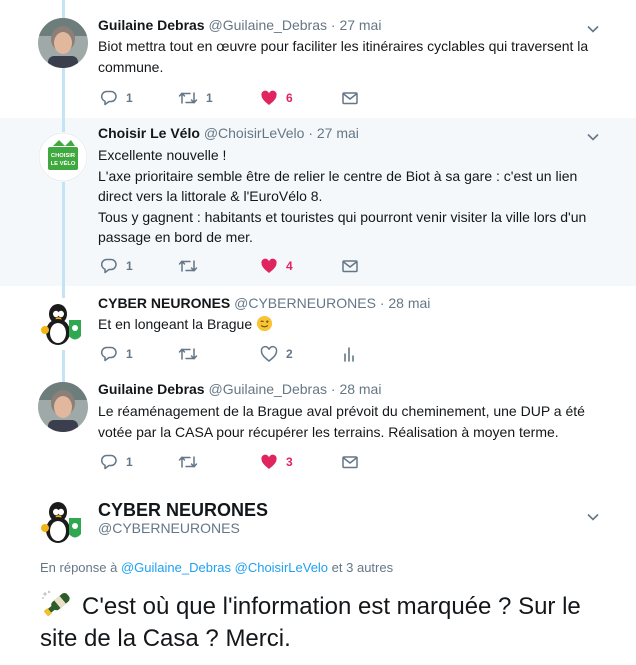  I want to click on champagne-emoji, so click(56, 603).